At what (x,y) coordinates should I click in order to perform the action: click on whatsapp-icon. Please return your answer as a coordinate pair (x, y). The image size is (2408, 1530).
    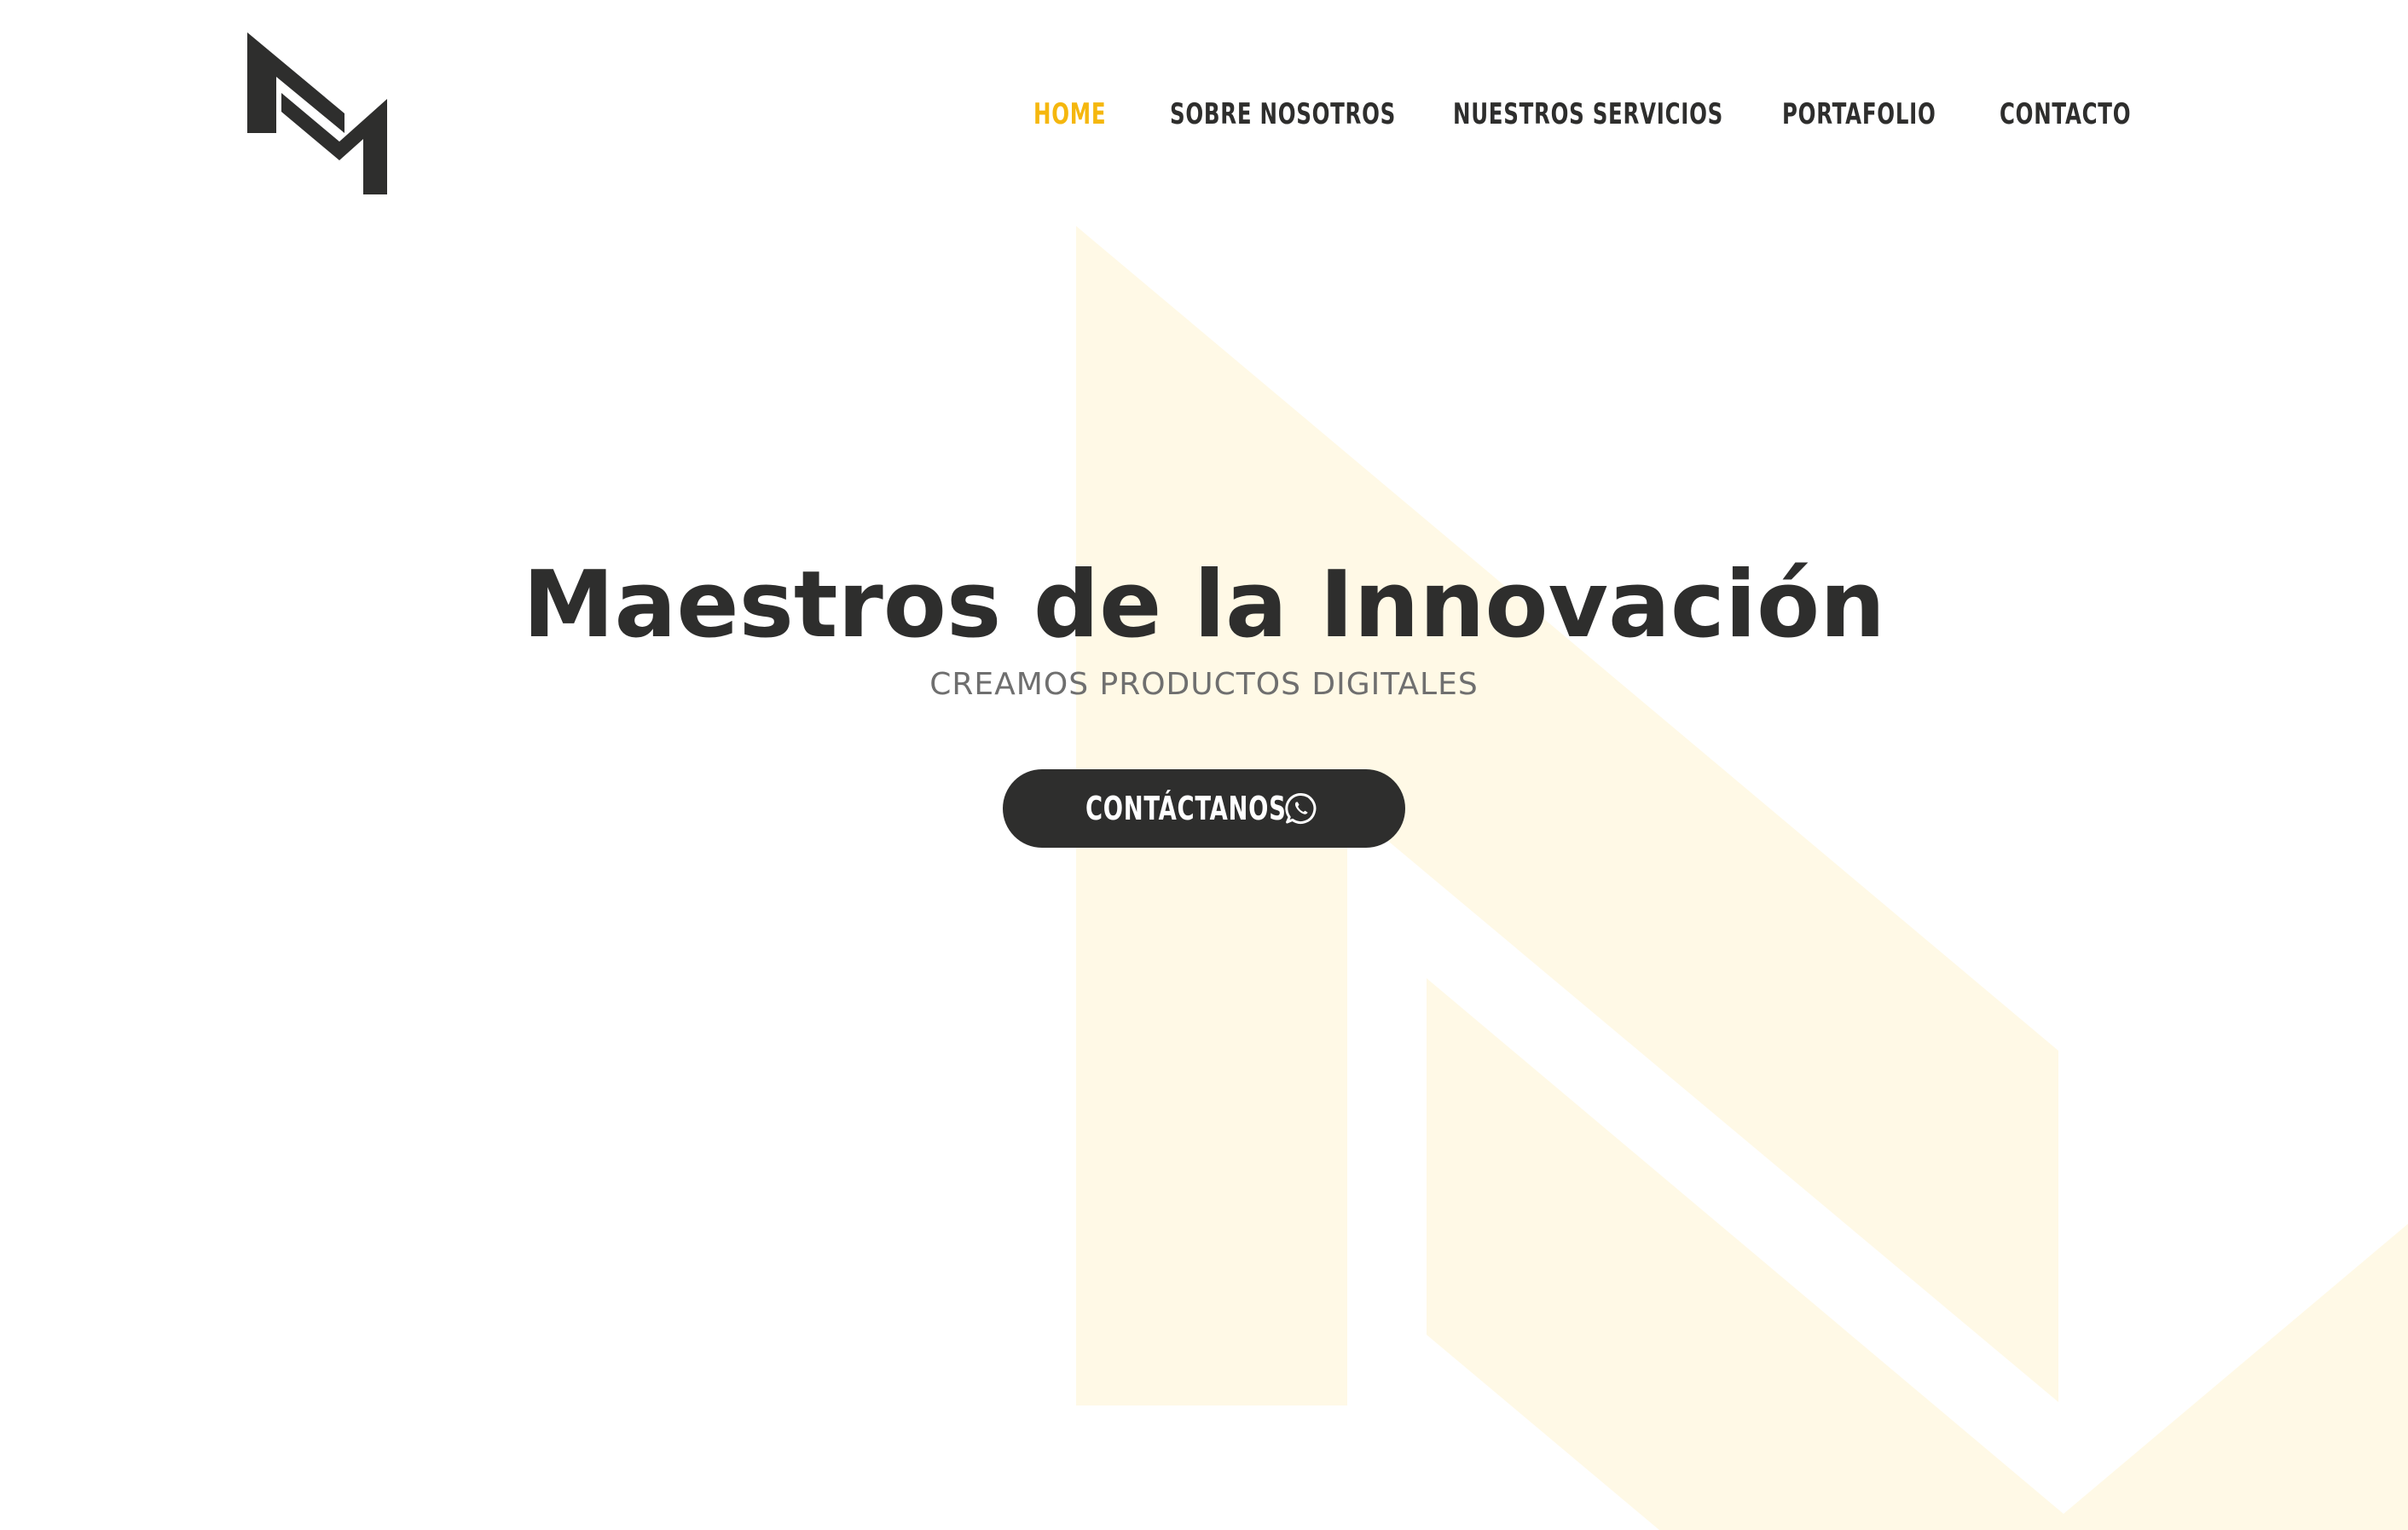
    Looking at the image, I should click on (1301, 808).